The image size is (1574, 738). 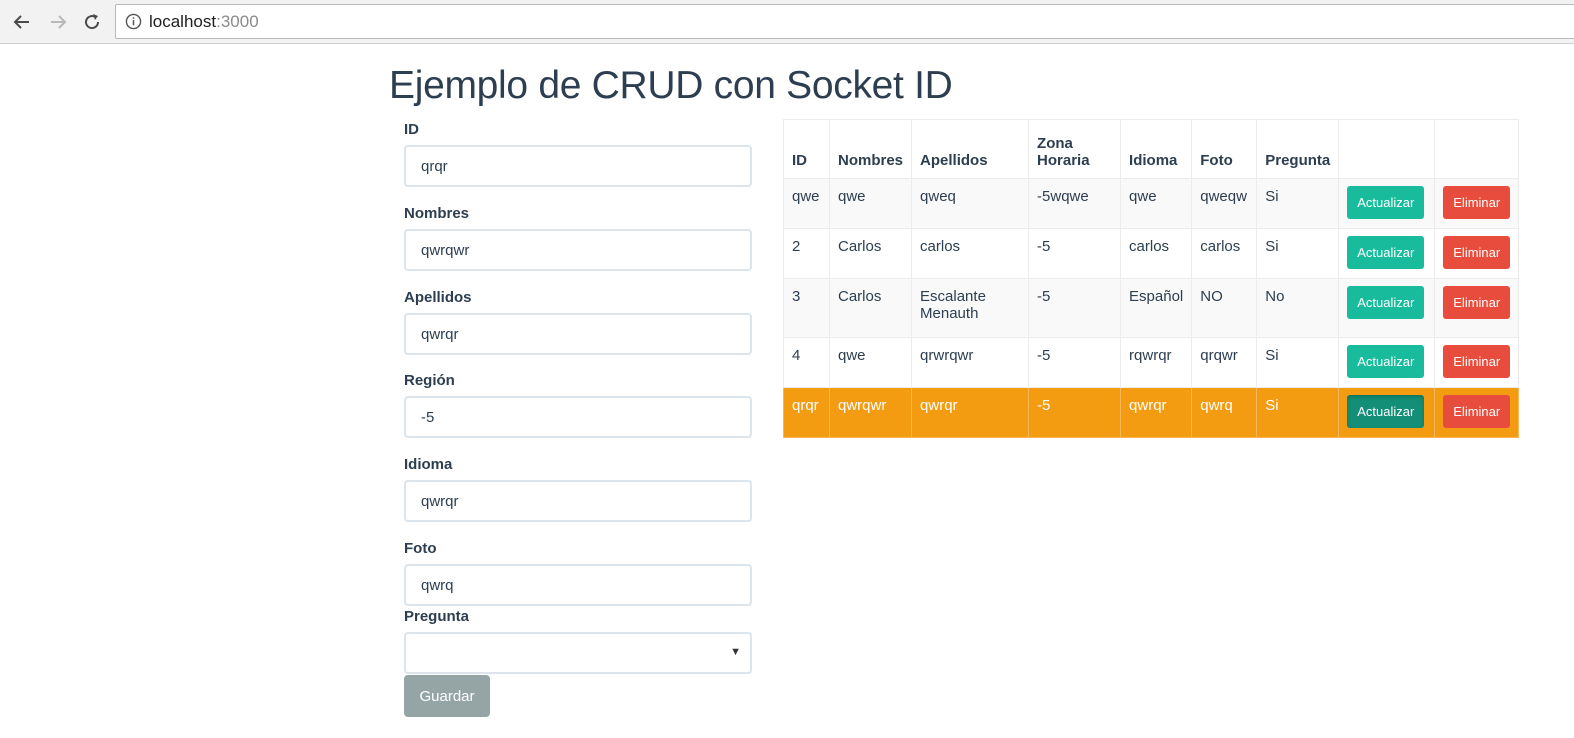 What do you see at coordinates (429, 380) in the screenshot?
I see `region-label: Región` at bounding box center [429, 380].